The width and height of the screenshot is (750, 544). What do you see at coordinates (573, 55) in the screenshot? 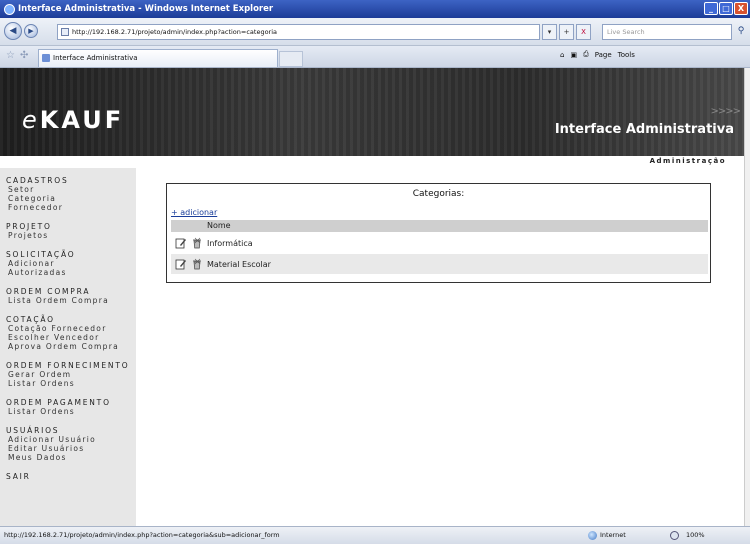
I see `feeds-icon: ▣` at bounding box center [573, 55].